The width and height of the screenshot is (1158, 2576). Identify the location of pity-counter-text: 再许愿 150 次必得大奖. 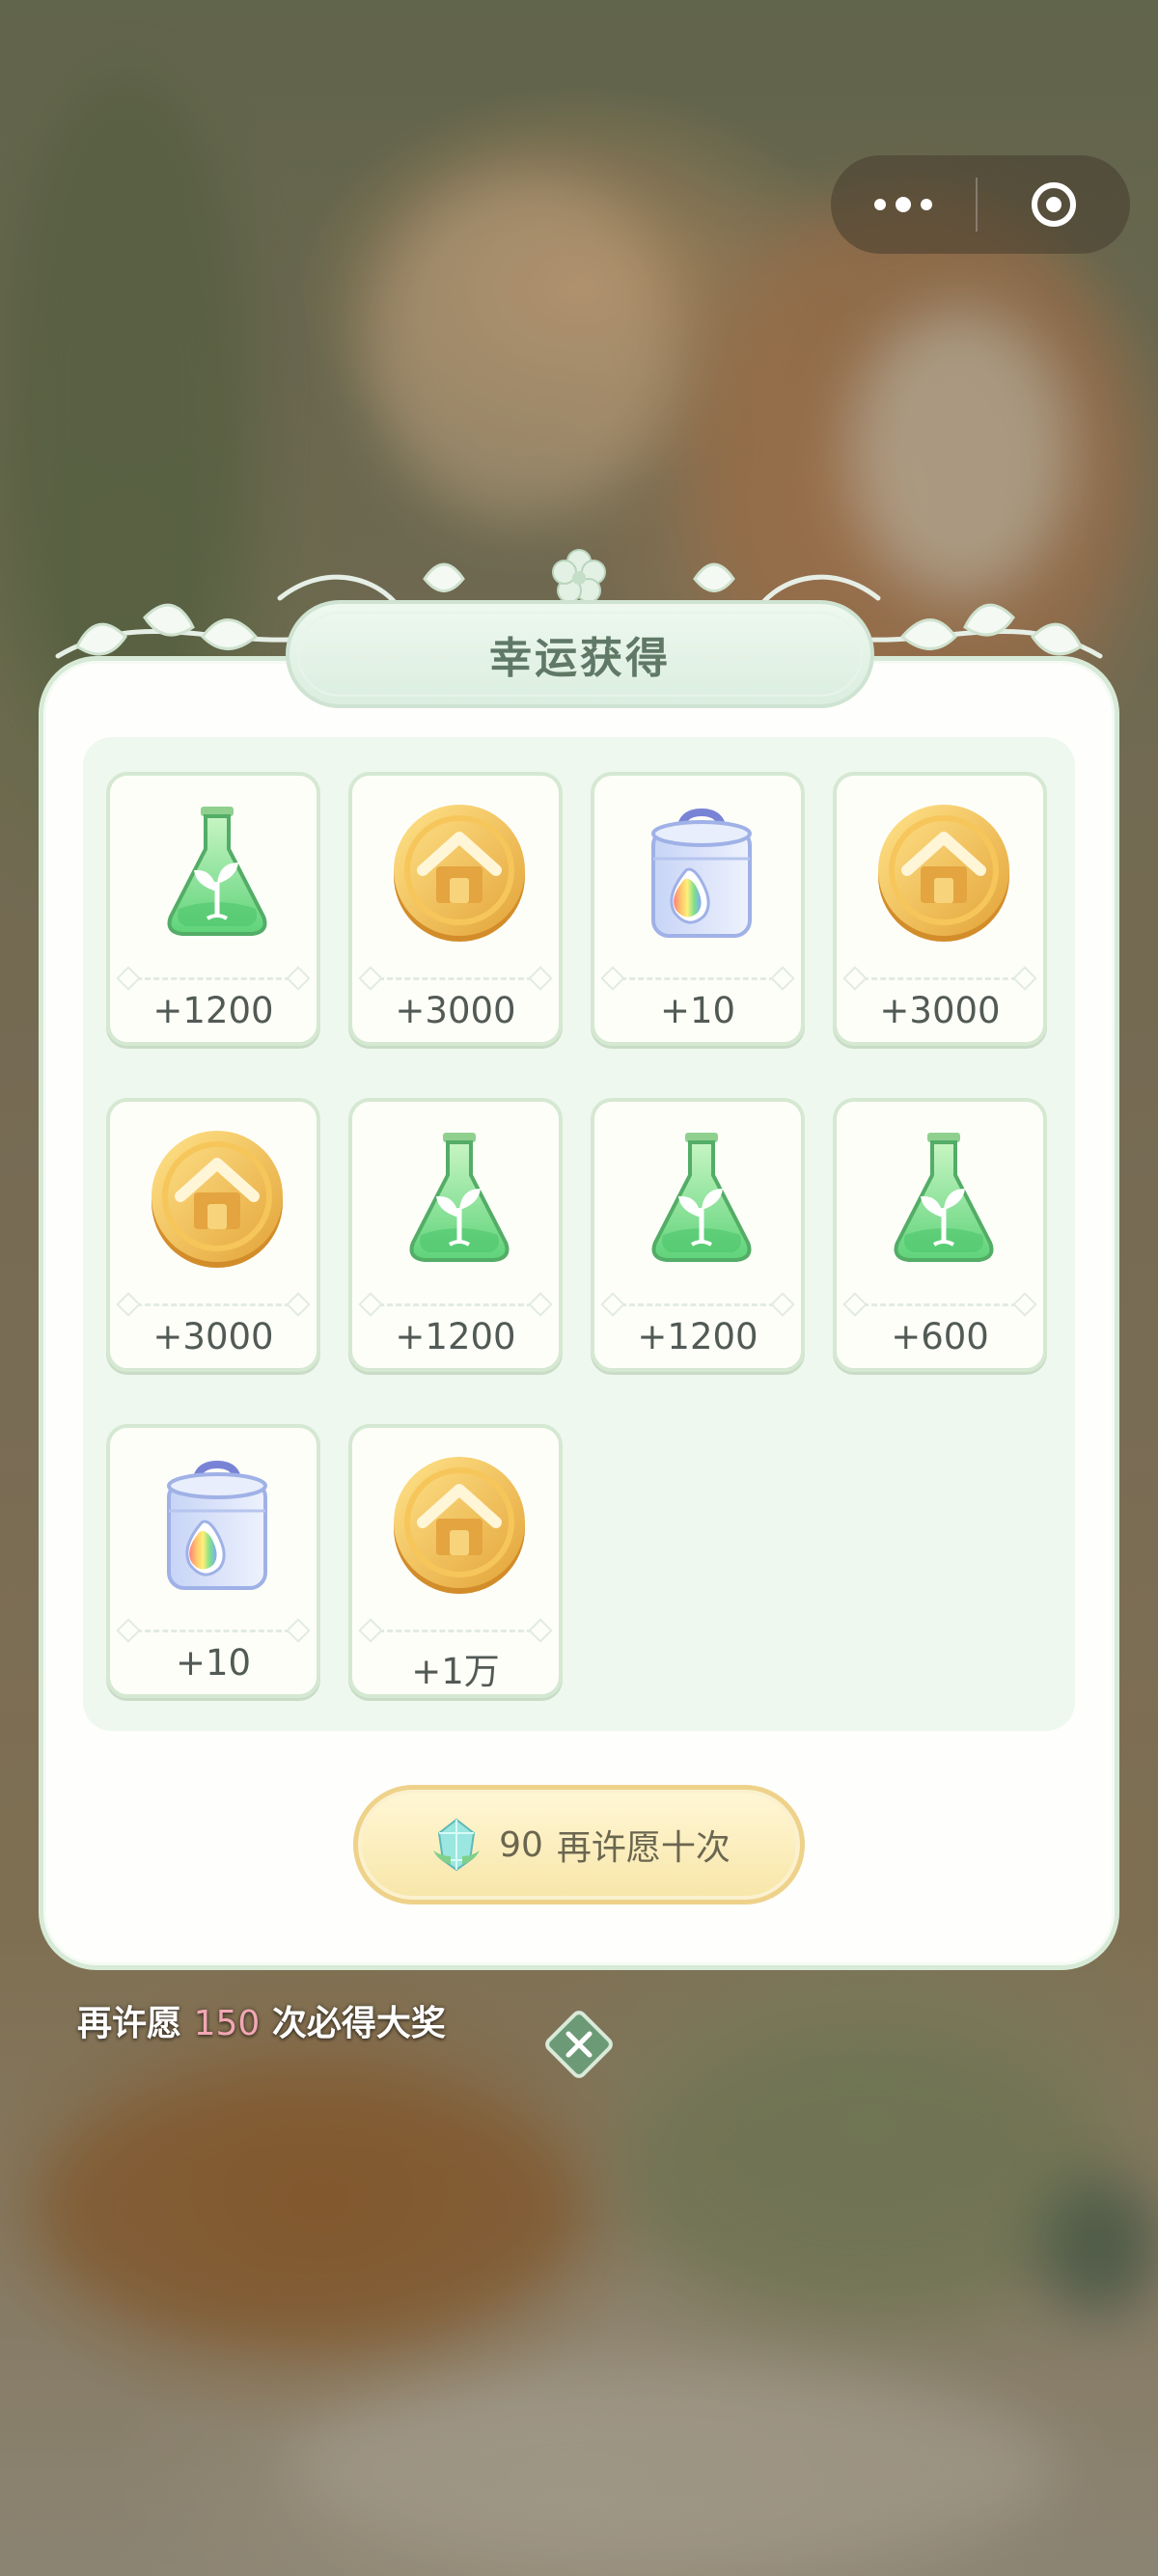
(261, 2020).